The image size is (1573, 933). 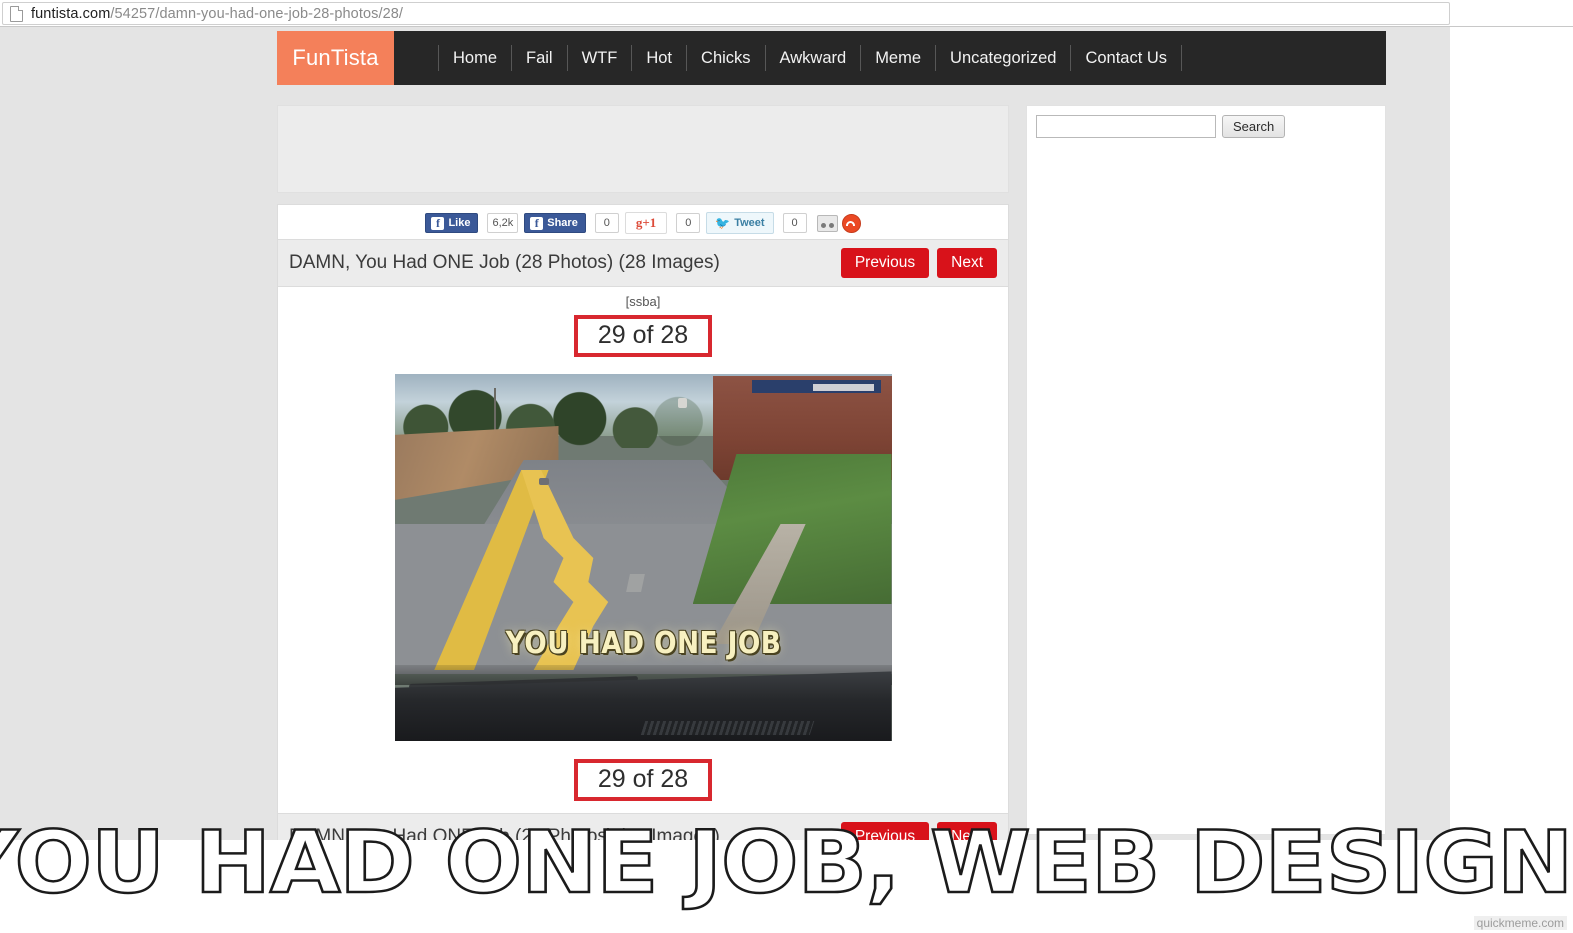 What do you see at coordinates (827, 223) in the screenshot?
I see `share-more-icon` at bounding box center [827, 223].